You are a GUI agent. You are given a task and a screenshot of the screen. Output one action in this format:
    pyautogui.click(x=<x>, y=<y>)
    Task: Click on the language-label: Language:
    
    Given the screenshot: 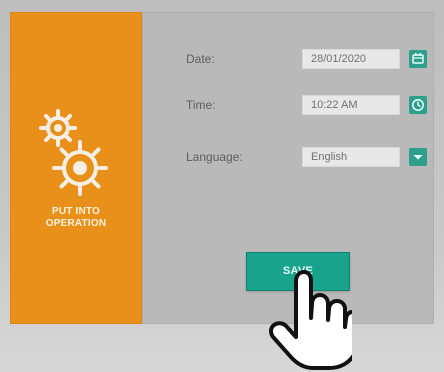 What is the action you would take?
    pyautogui.click(x=214, y=157)
    